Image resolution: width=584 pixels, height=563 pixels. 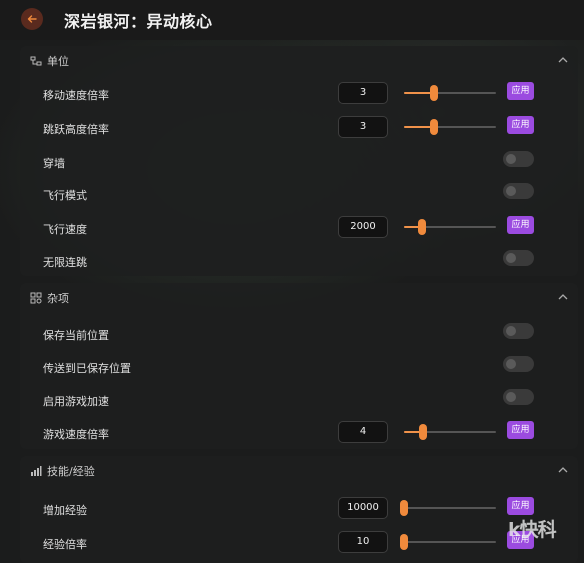 What do you see at coordinates (450, 127) in the screenshot?
I see `jump-height-slider` at bounding box center [450, 127].